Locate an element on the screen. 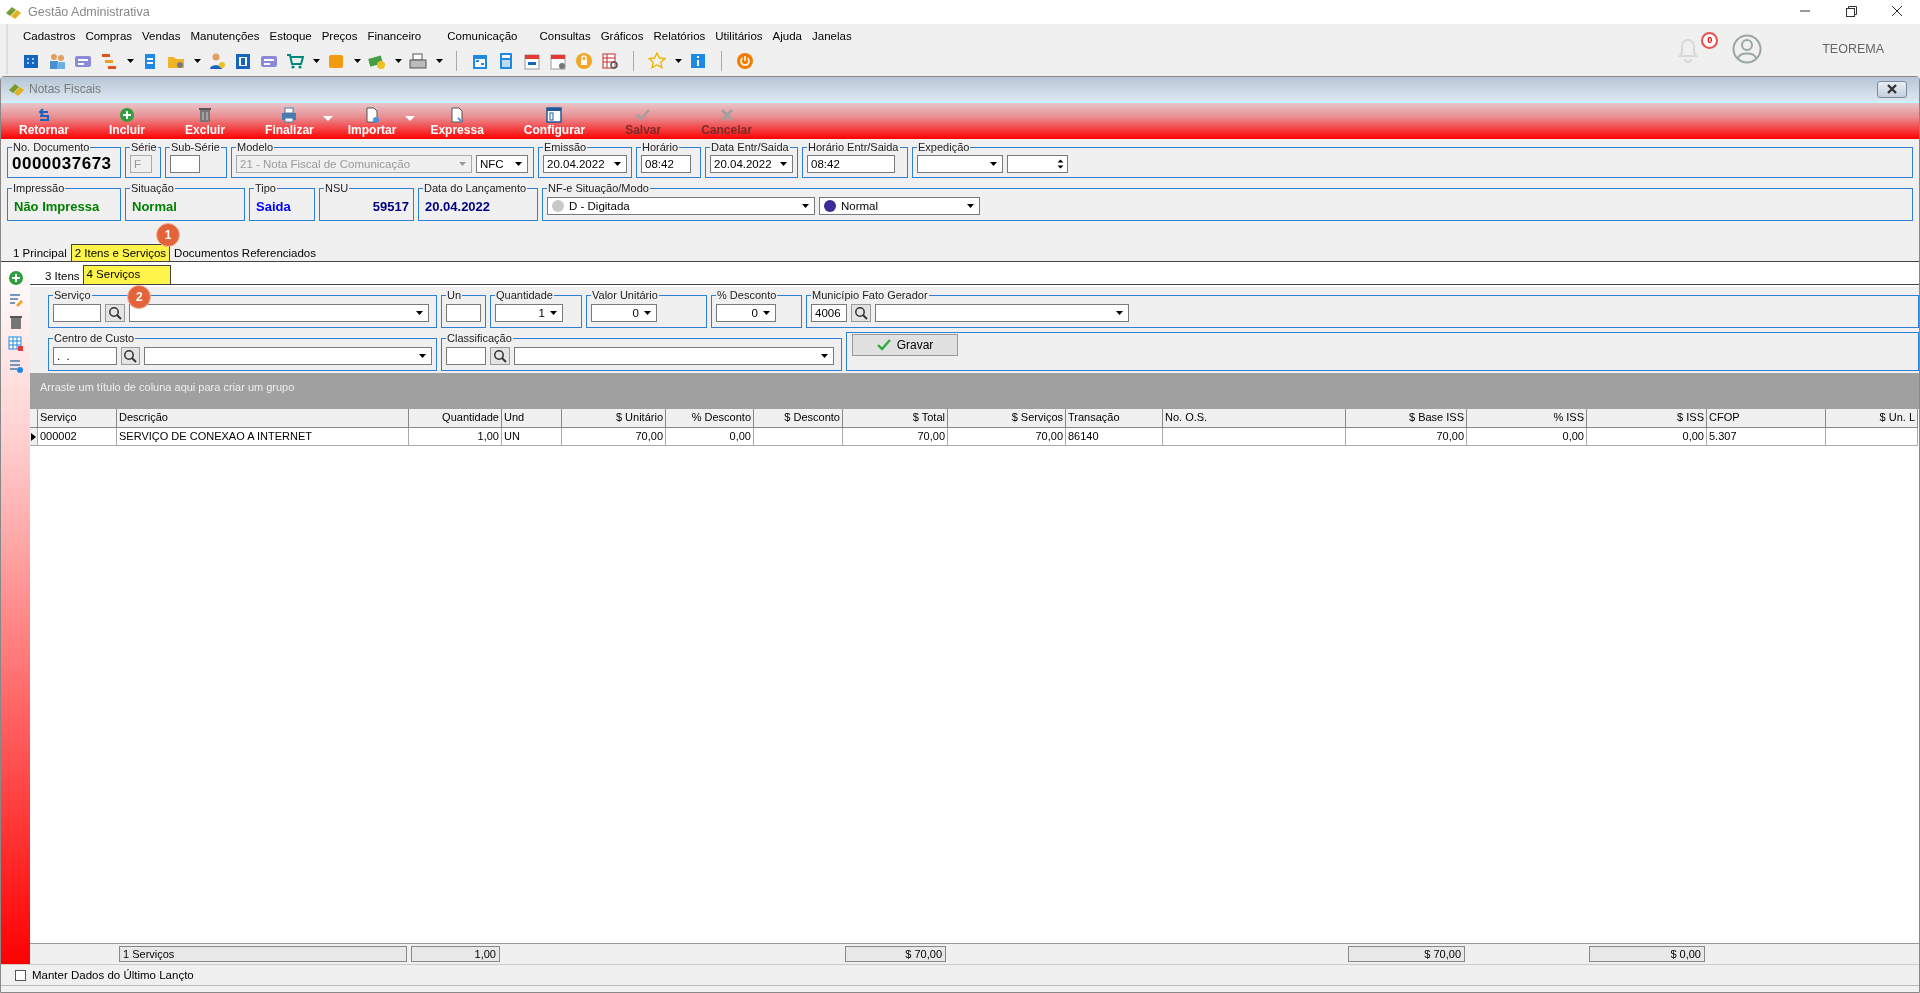 The image size is (1920, 993). save-button: Gravar is located at coordinates (905, 345).